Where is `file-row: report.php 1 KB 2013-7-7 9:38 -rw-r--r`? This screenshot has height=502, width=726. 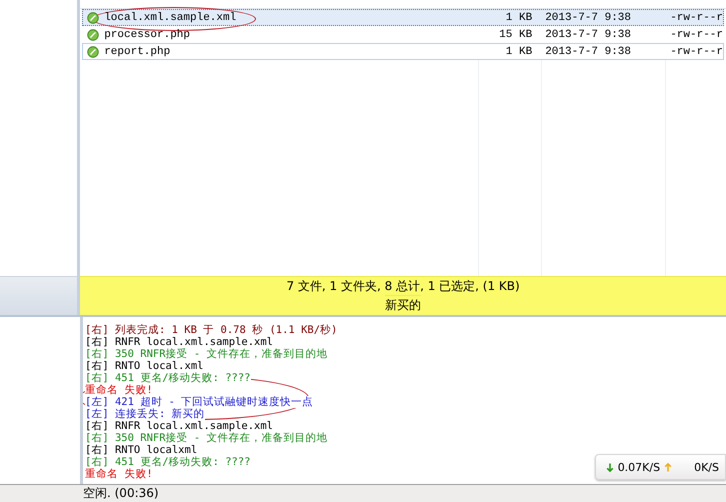 file-row: report.php 1 KB 2013-7-7 9:38 -rw-r--r is located at coordinates (403, 51).